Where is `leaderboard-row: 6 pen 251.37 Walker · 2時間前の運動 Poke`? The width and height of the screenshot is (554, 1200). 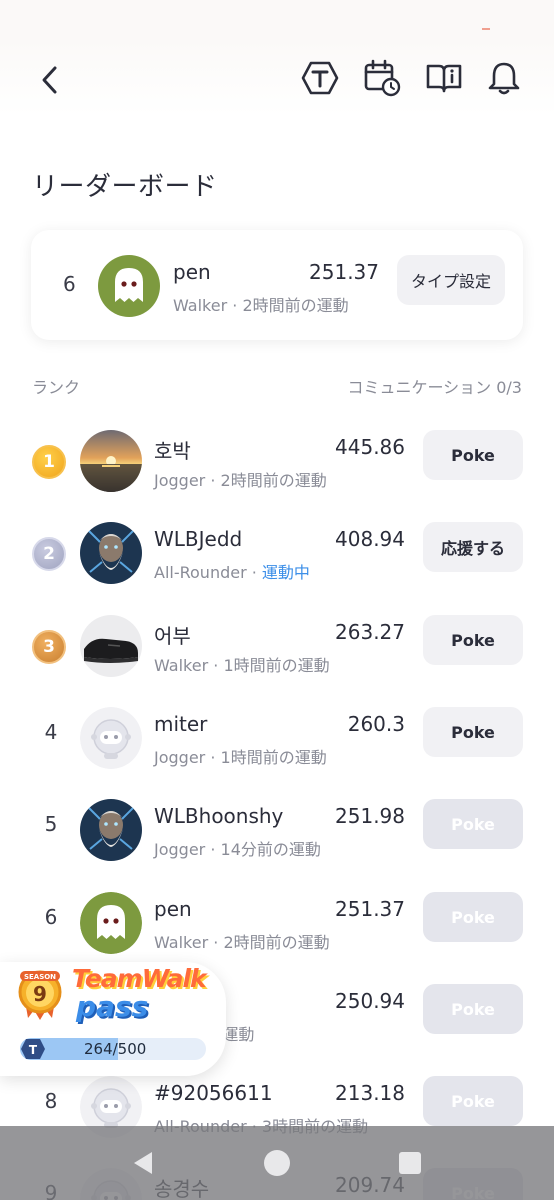
leaderboard-row: 6 pen 251.37 Walker · 2時間前の運動 Poke is located at coordinates (277, 921).